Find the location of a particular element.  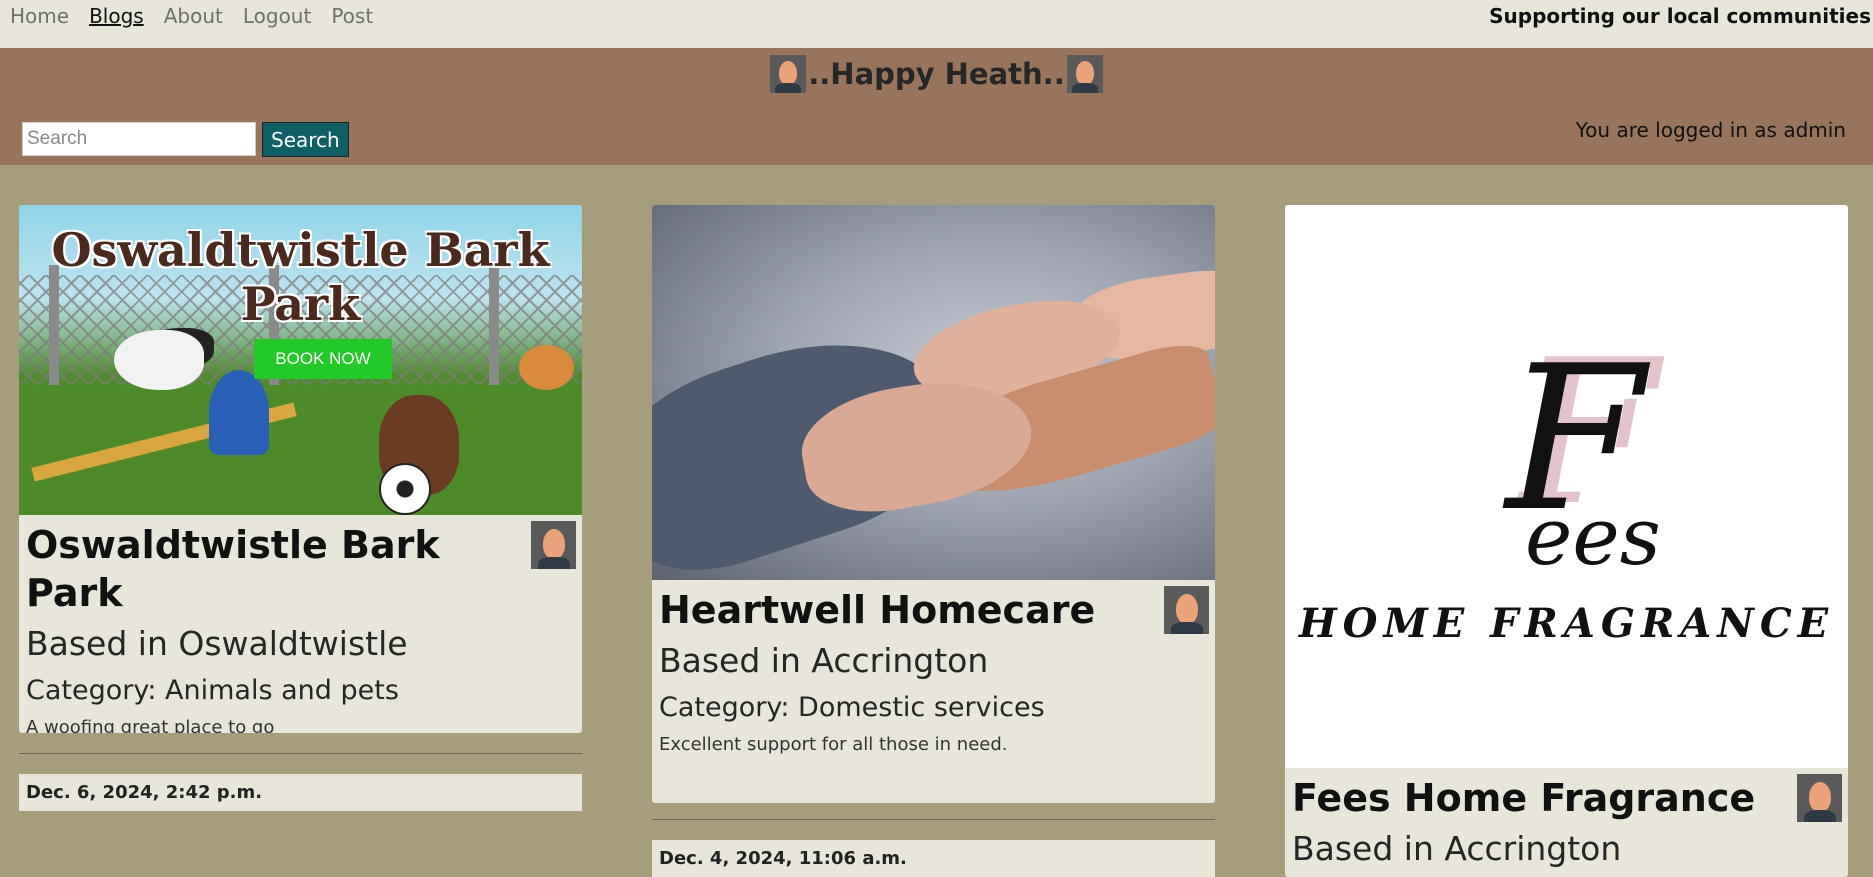

post-image: Oswaldtwistle Bark Park BOOK NOW is located at coordinates (300, 360).